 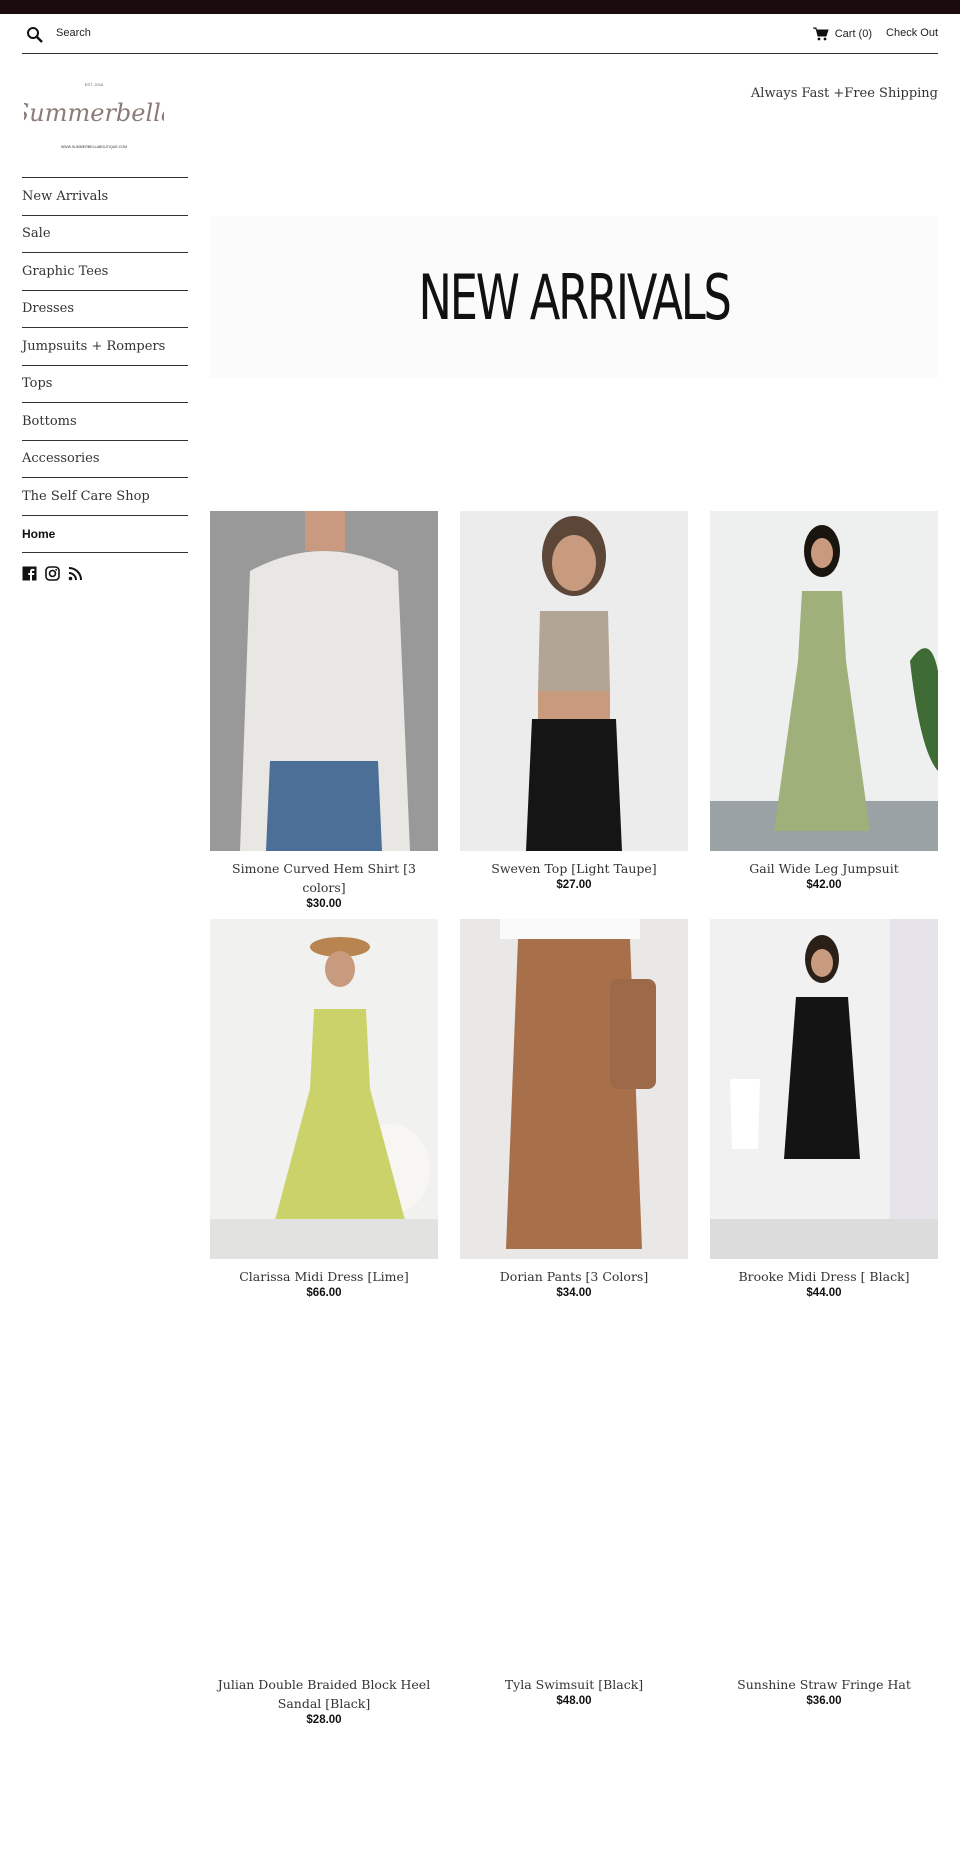 What do you see at coordinates (105, 197) in the screenshot?
I see `sidebar-item-new-arrivals: New Arrivals` at bounding box center [105, 197].